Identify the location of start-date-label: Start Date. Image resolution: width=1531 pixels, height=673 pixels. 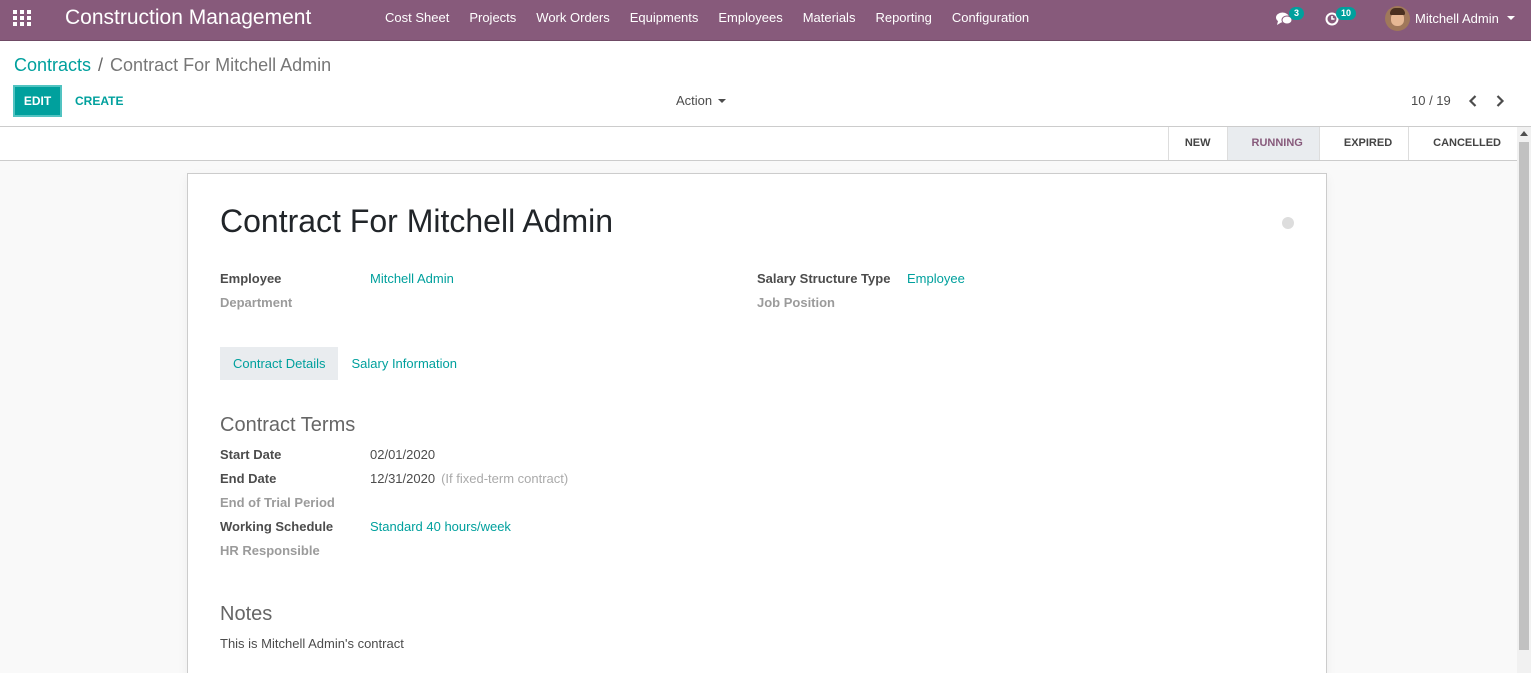
(251, 454).